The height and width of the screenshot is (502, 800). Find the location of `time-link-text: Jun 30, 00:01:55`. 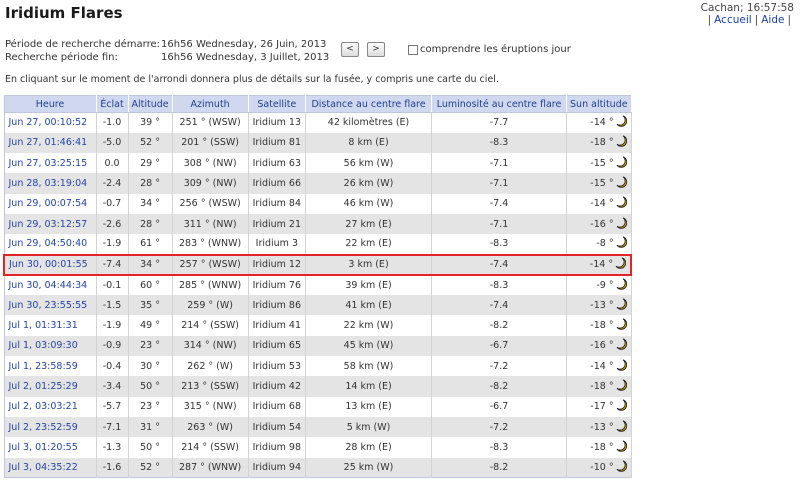

time-link-text: Jun 30, 00:01:55 is located at coordinates (48, 264).